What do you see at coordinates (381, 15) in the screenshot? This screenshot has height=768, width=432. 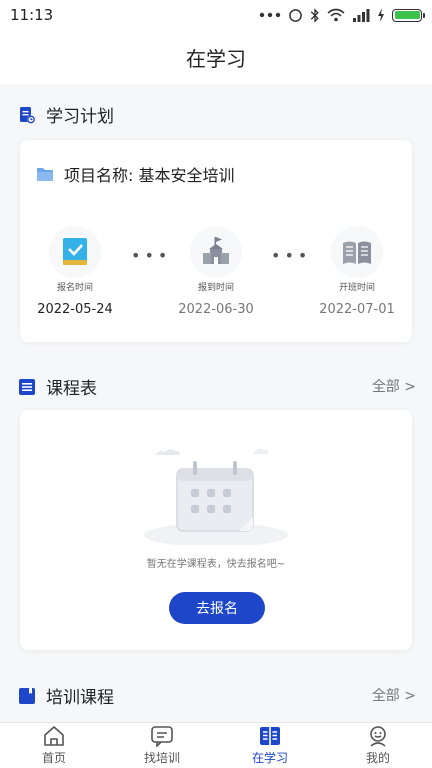 I see `charging-icon` at bounding box center [381, 15].